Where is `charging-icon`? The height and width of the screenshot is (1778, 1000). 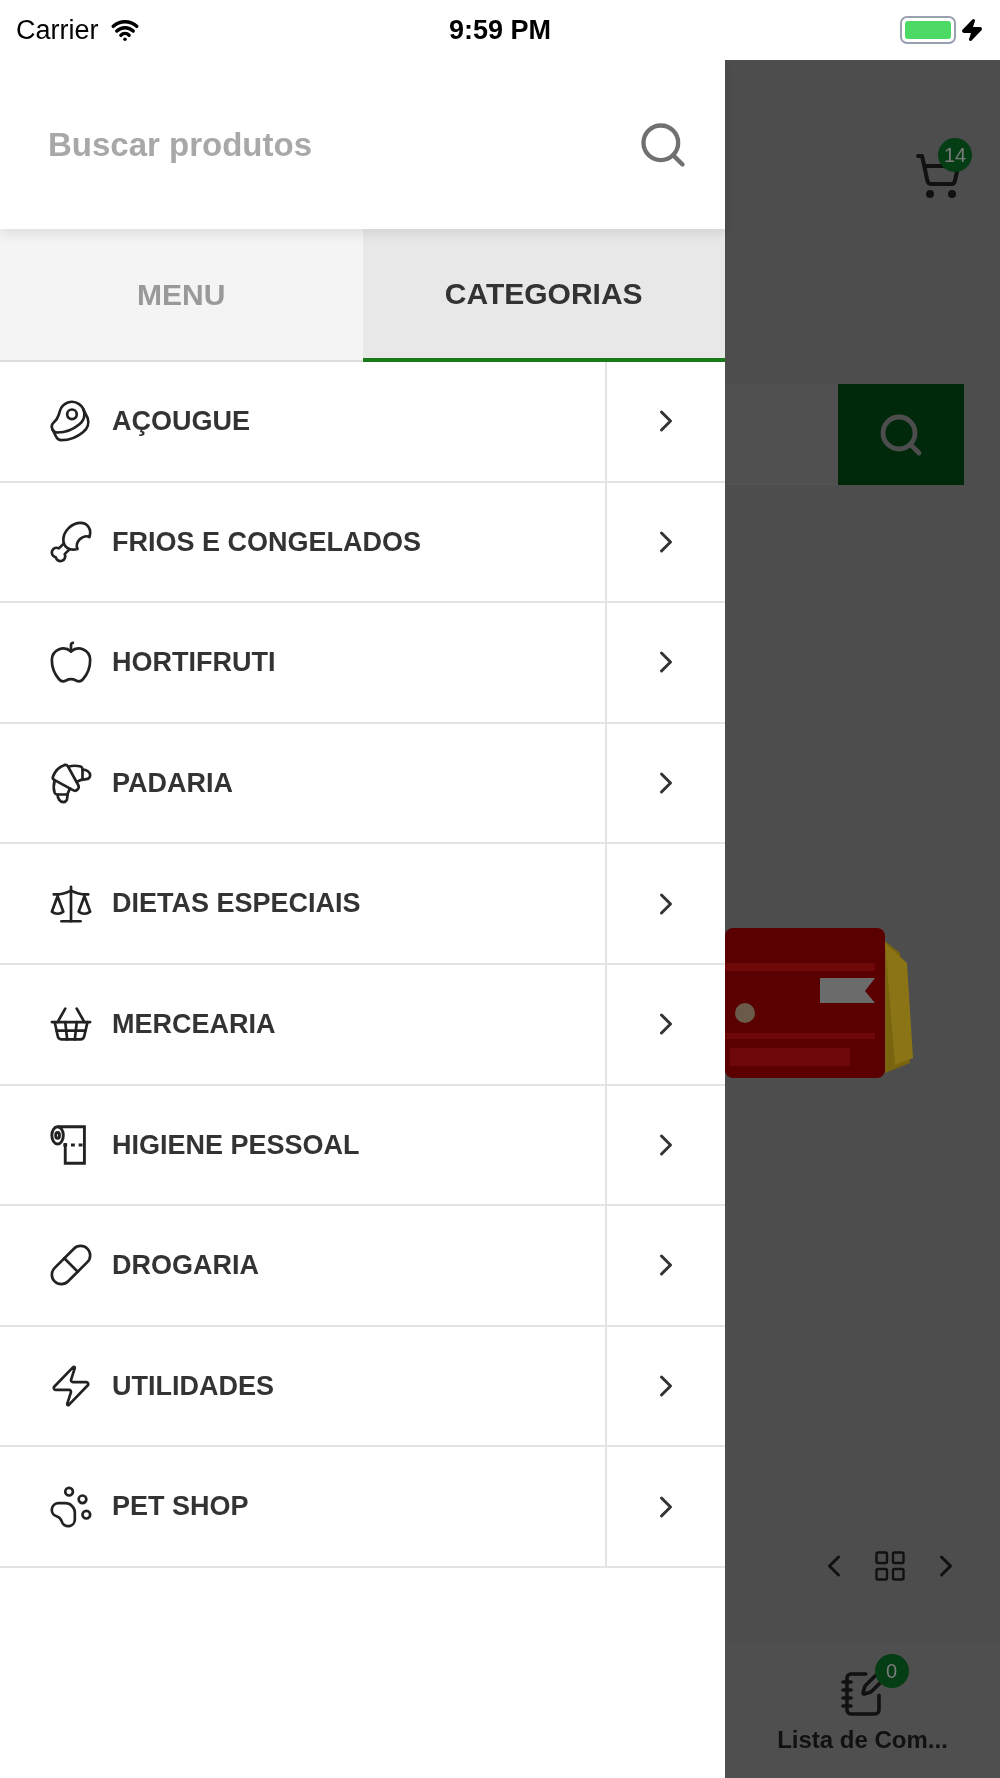
charging-icon is located at coordinates (972, 30).